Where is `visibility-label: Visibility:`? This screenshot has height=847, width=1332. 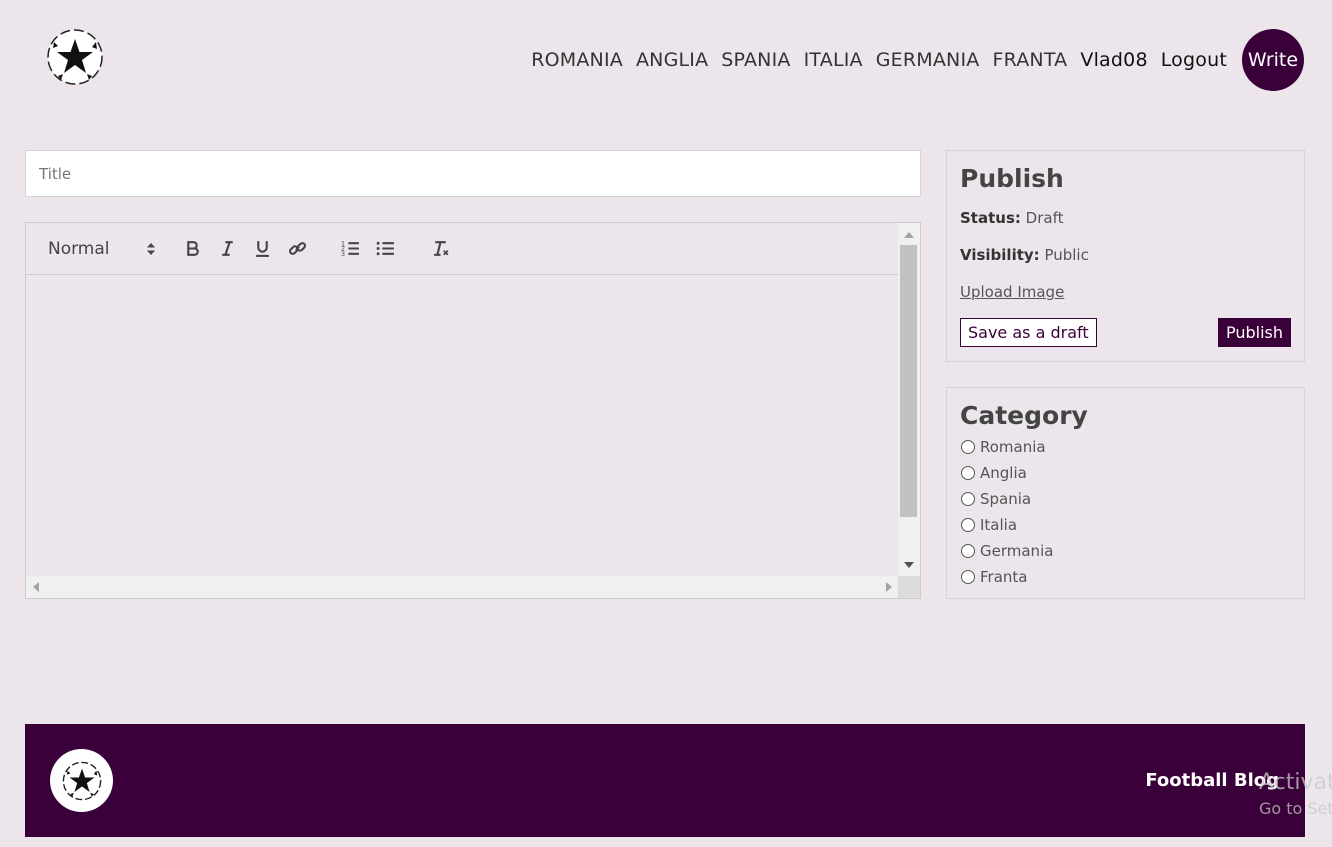
visibility-label: Visibility: is located at coordinates (1000, 255).